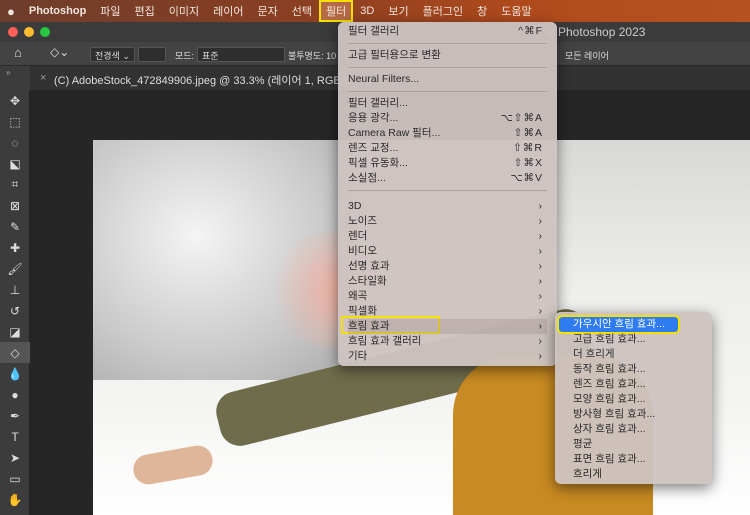 The image size is (750, 515). Describe the element at coordinates (15, 499) in the screenshot. I see `hand-tool-icon: ✋` at that location.